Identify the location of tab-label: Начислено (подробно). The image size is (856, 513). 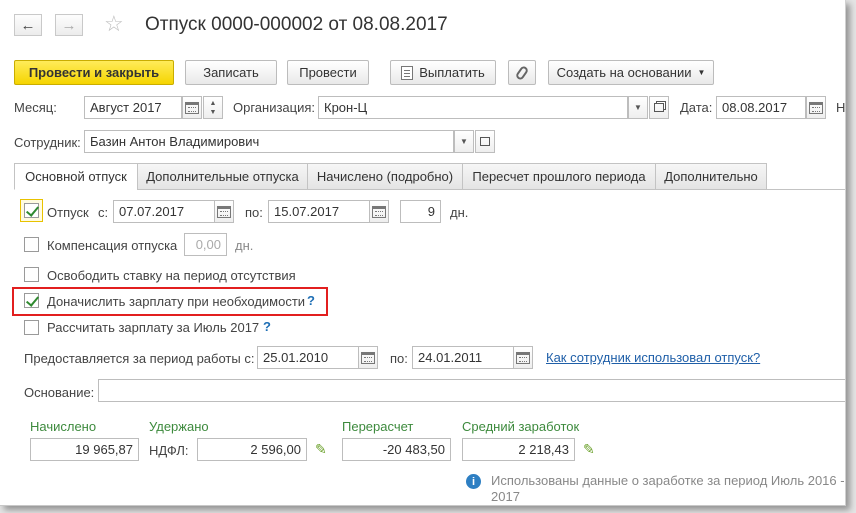
(385, 176).